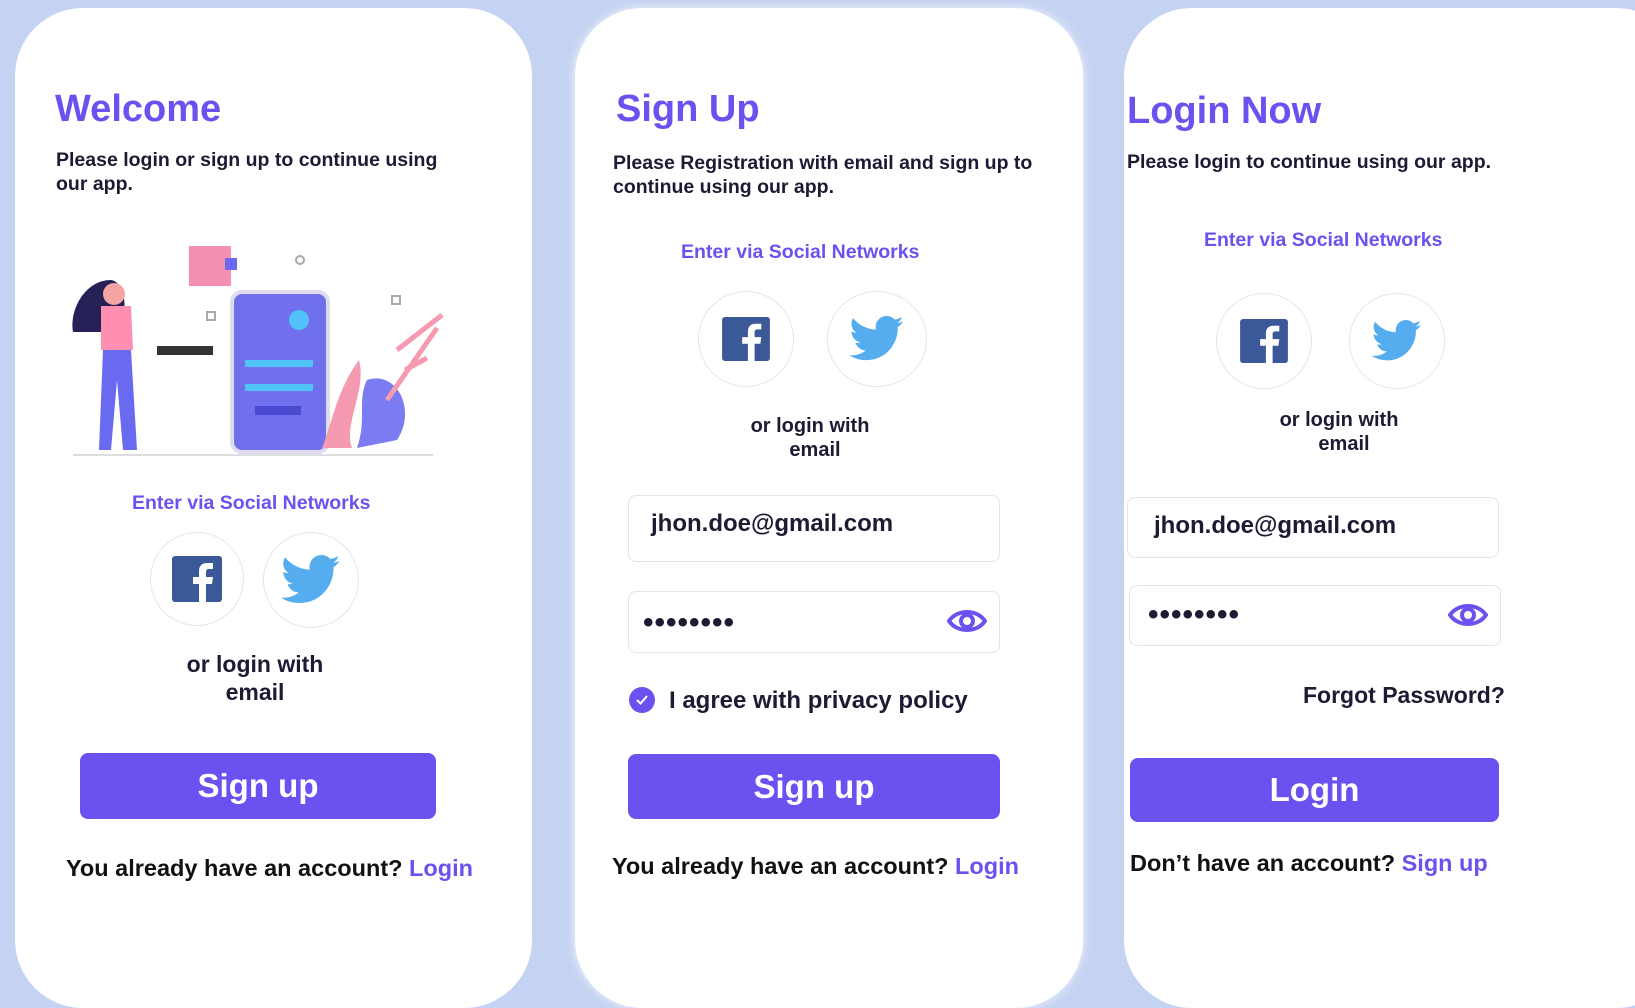 This screenshot has width=1635, height=1008. I want to click on welcome-illustration, so click(258, 351).